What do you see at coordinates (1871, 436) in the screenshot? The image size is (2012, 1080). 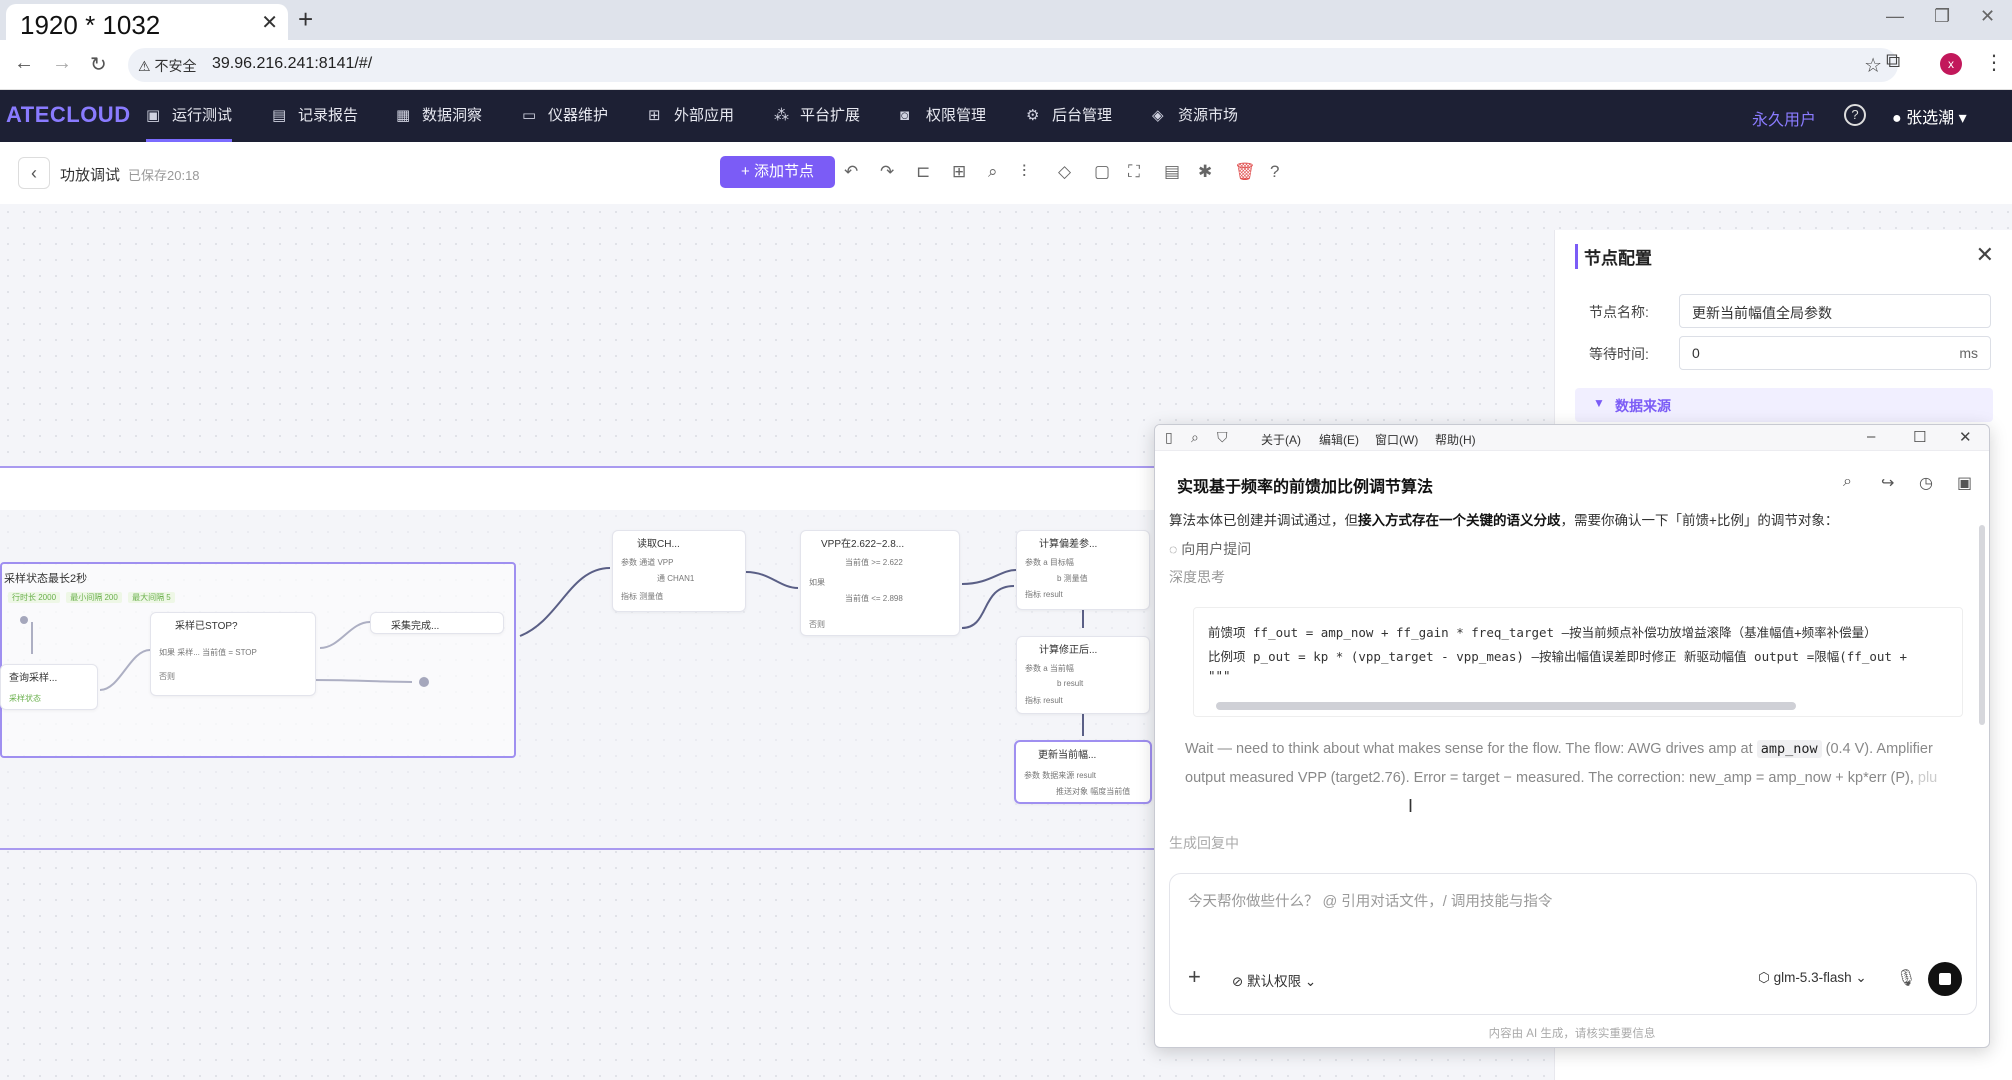 I see `minimize-icon: –` at bounding box center [1871, 436].